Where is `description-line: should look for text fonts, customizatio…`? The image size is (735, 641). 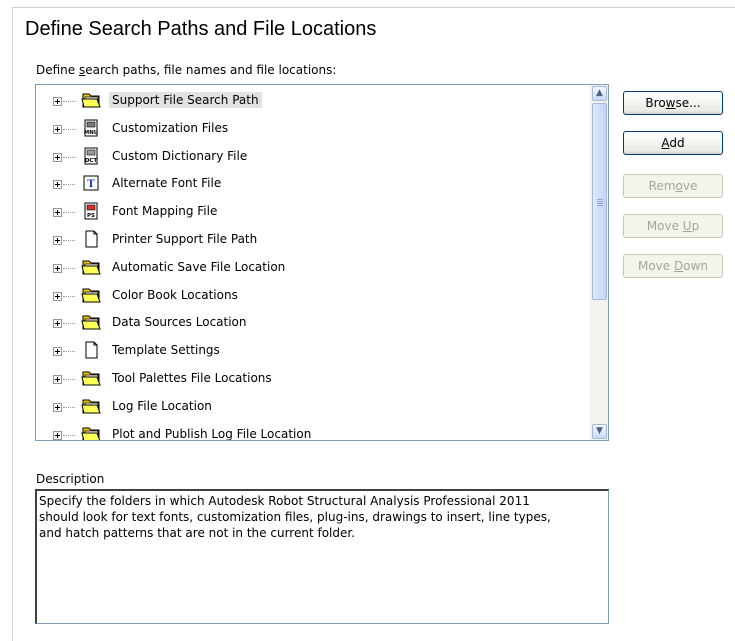 description-line: should look for text fonts, customizatio… is located at coordinates (295, 517).